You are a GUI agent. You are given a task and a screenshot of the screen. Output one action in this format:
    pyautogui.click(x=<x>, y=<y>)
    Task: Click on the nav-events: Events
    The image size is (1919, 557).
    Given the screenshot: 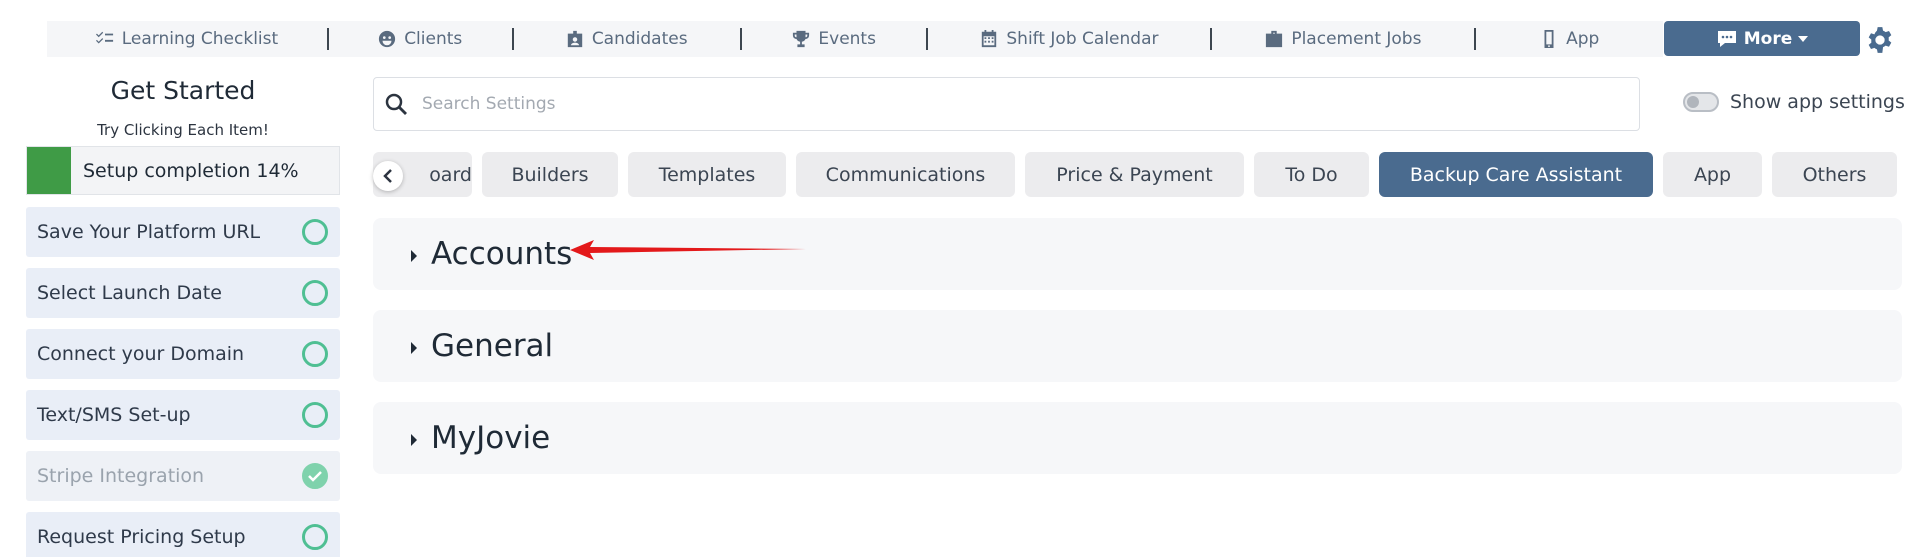 What is the action you would take?
    pyautogui.click(x=834, y=39)
    